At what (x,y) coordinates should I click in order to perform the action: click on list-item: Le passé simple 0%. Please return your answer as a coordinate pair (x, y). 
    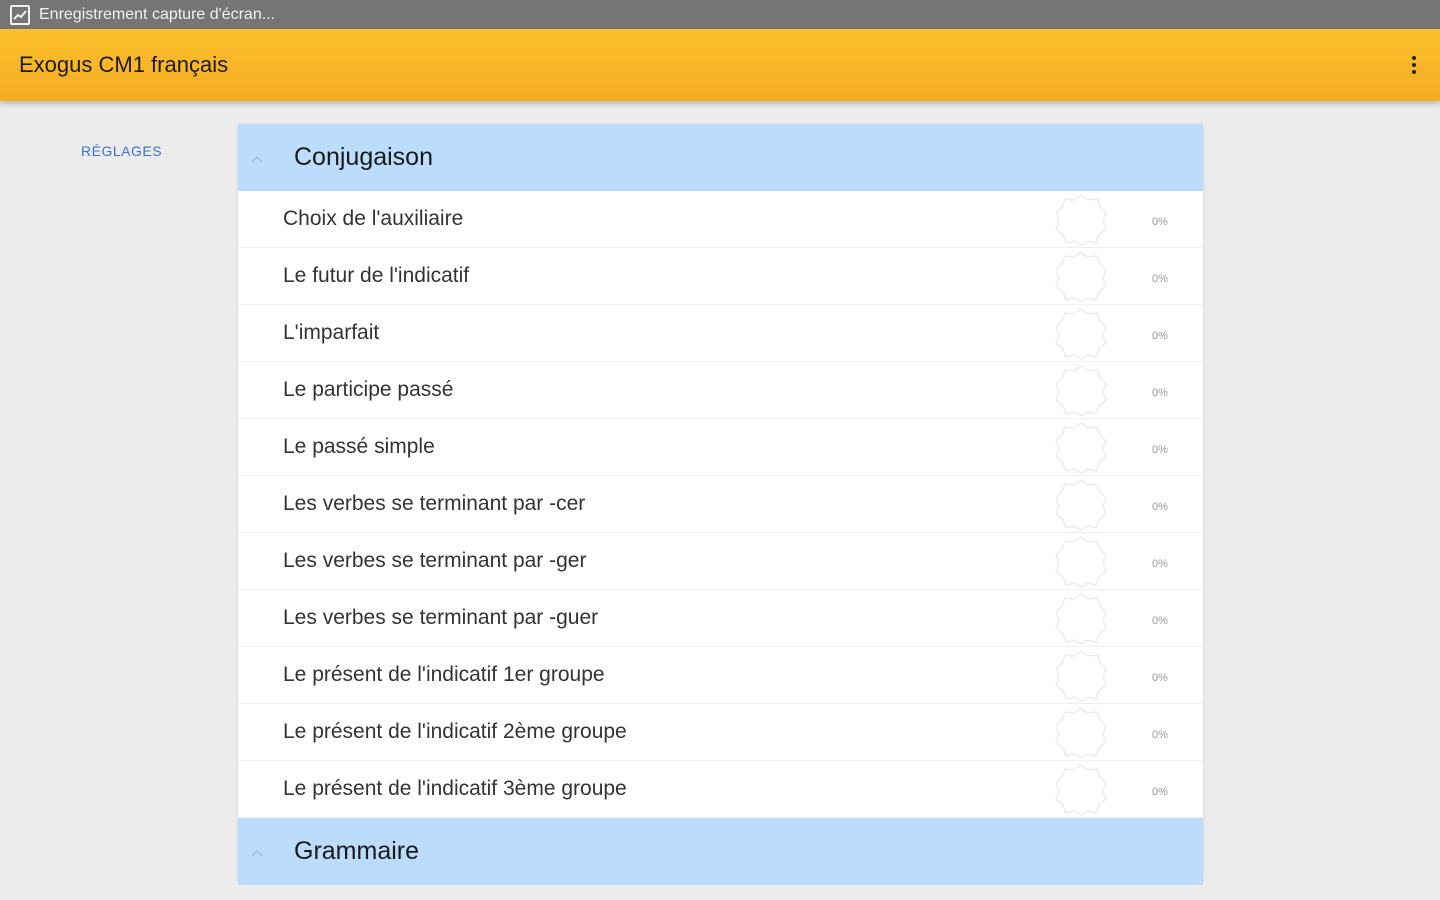
    Looking at the image, I should click on (720, 447).